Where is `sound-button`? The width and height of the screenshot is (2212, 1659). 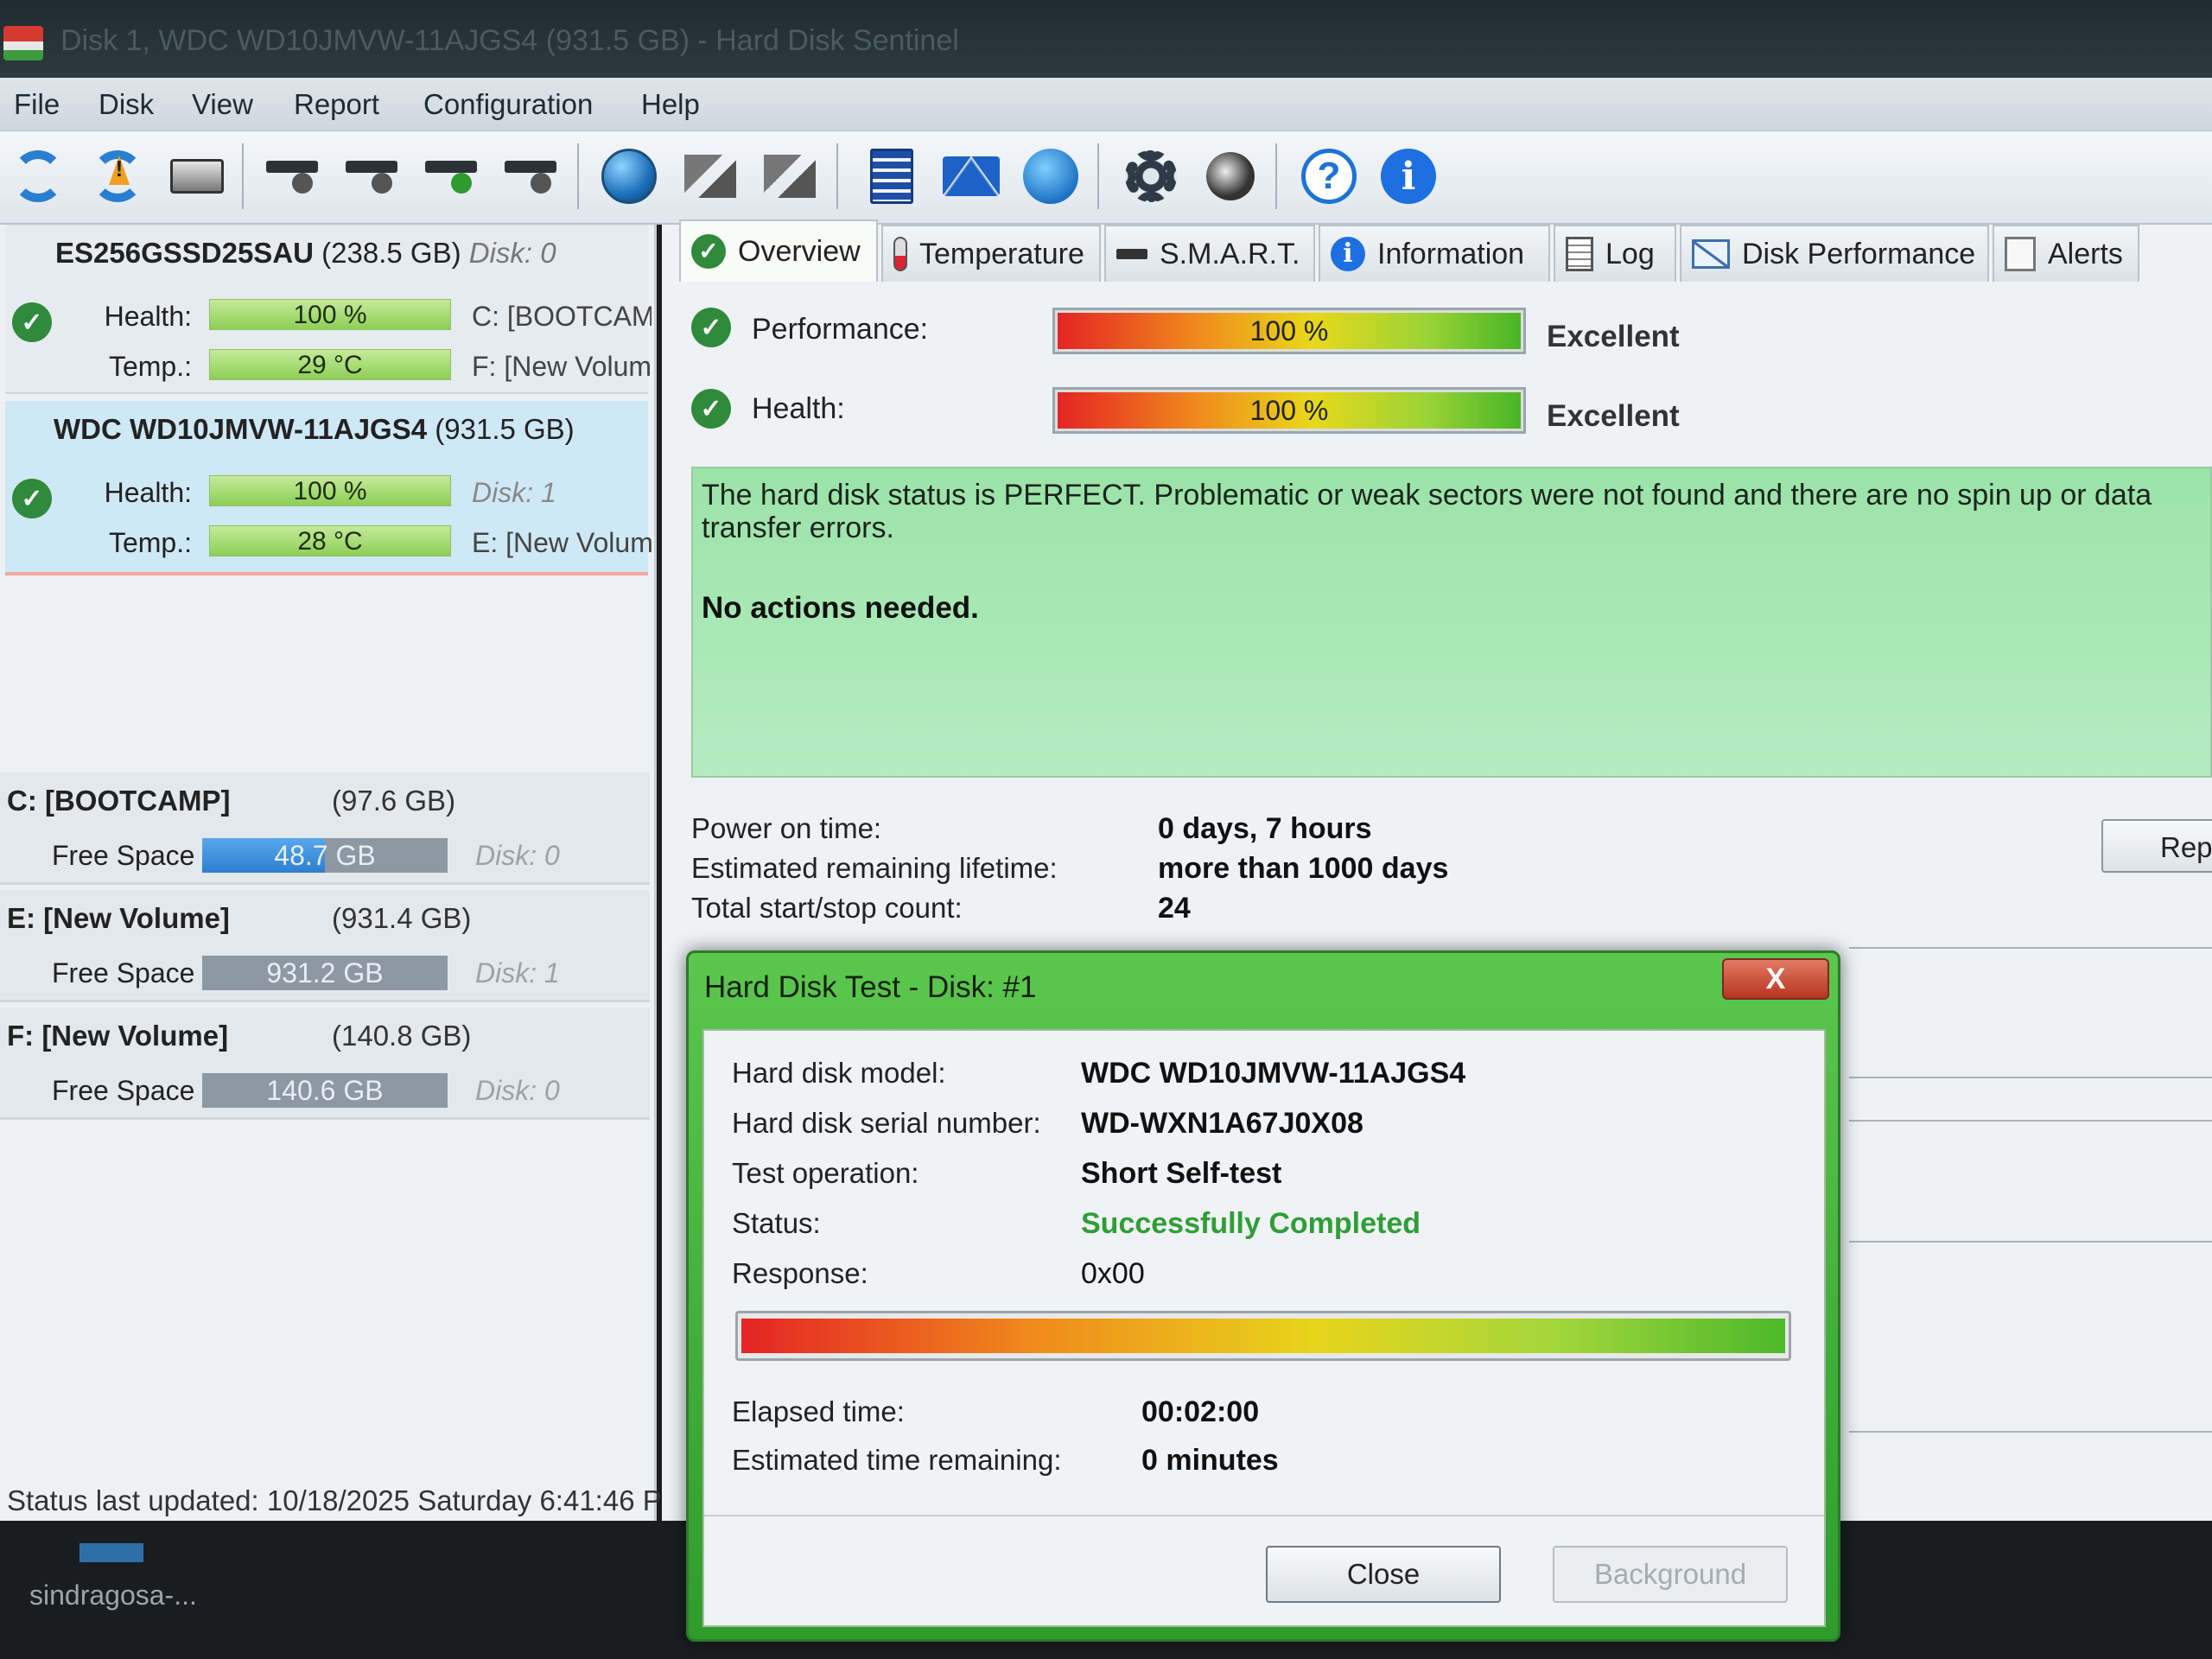 sound-button is located at coordinates (1230, 176).